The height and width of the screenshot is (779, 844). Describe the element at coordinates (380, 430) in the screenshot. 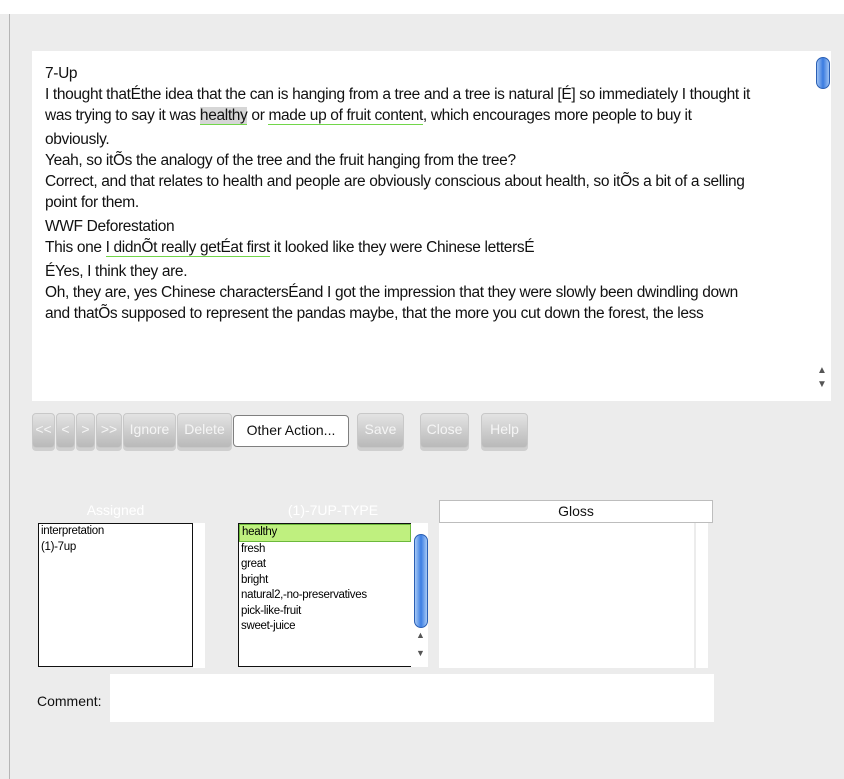

I see `save-button: Save` at that location.